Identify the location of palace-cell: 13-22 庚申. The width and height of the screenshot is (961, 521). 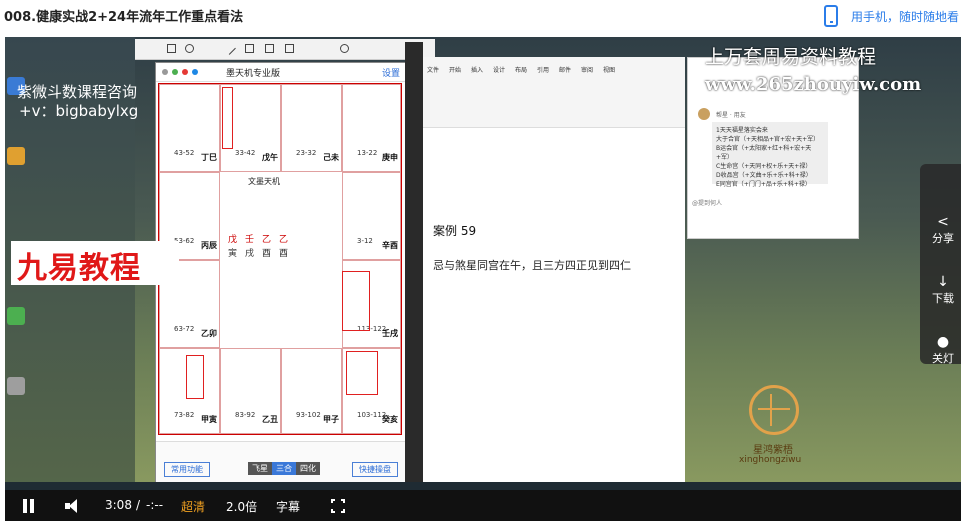
(371, 128).